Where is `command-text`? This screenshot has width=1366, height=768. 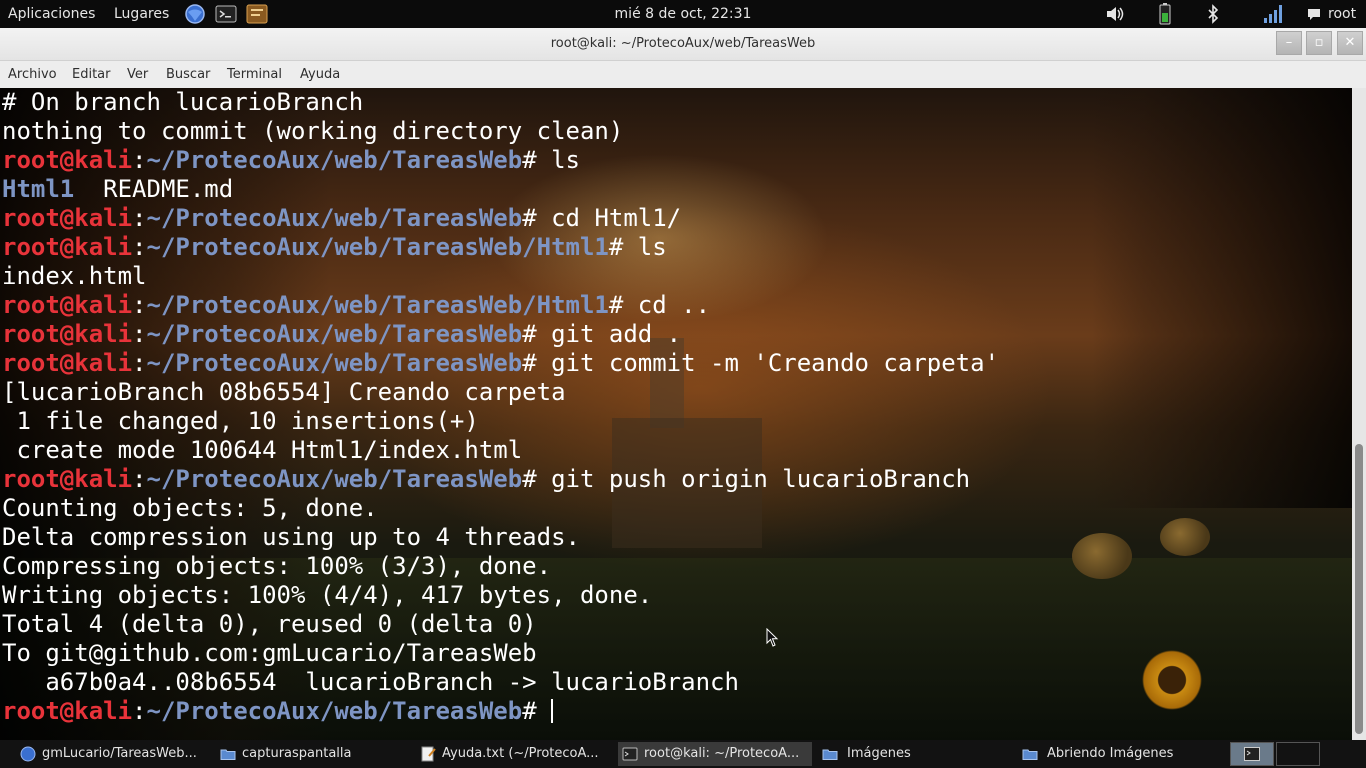 command-text is located at coordinates (544, 711).